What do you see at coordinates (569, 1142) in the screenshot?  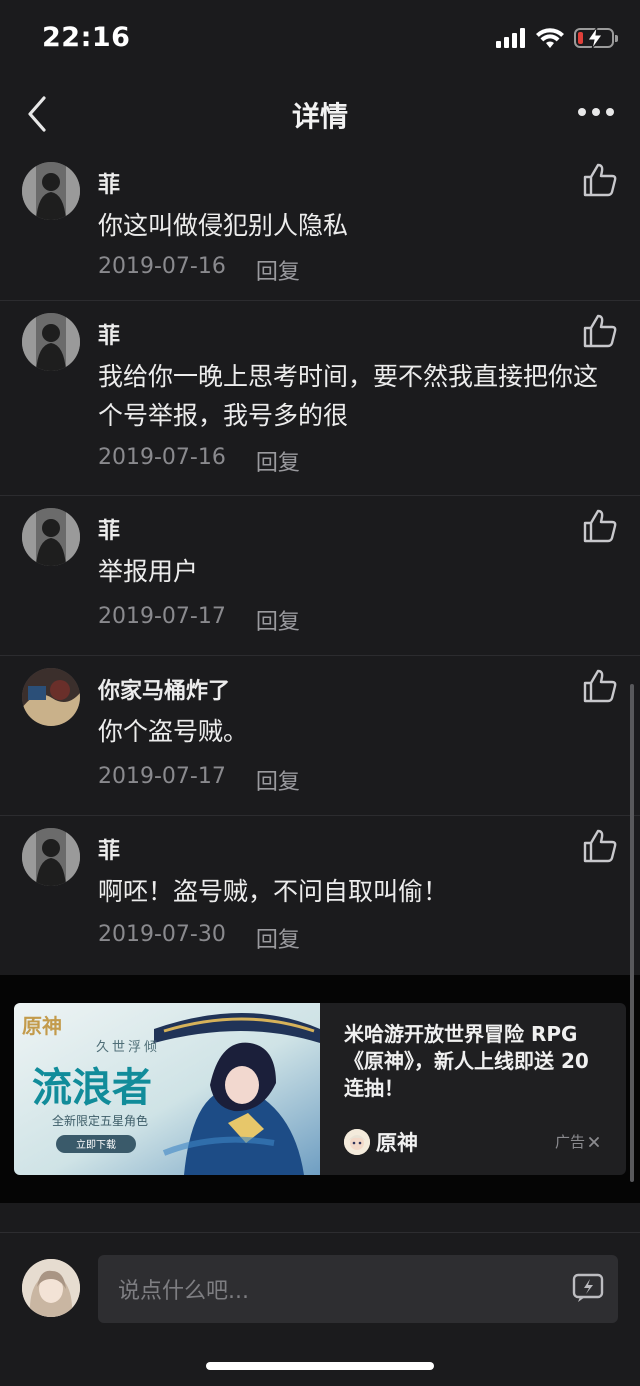 I see `ad-label-text: 广告` at bounding box center [569, 1142].